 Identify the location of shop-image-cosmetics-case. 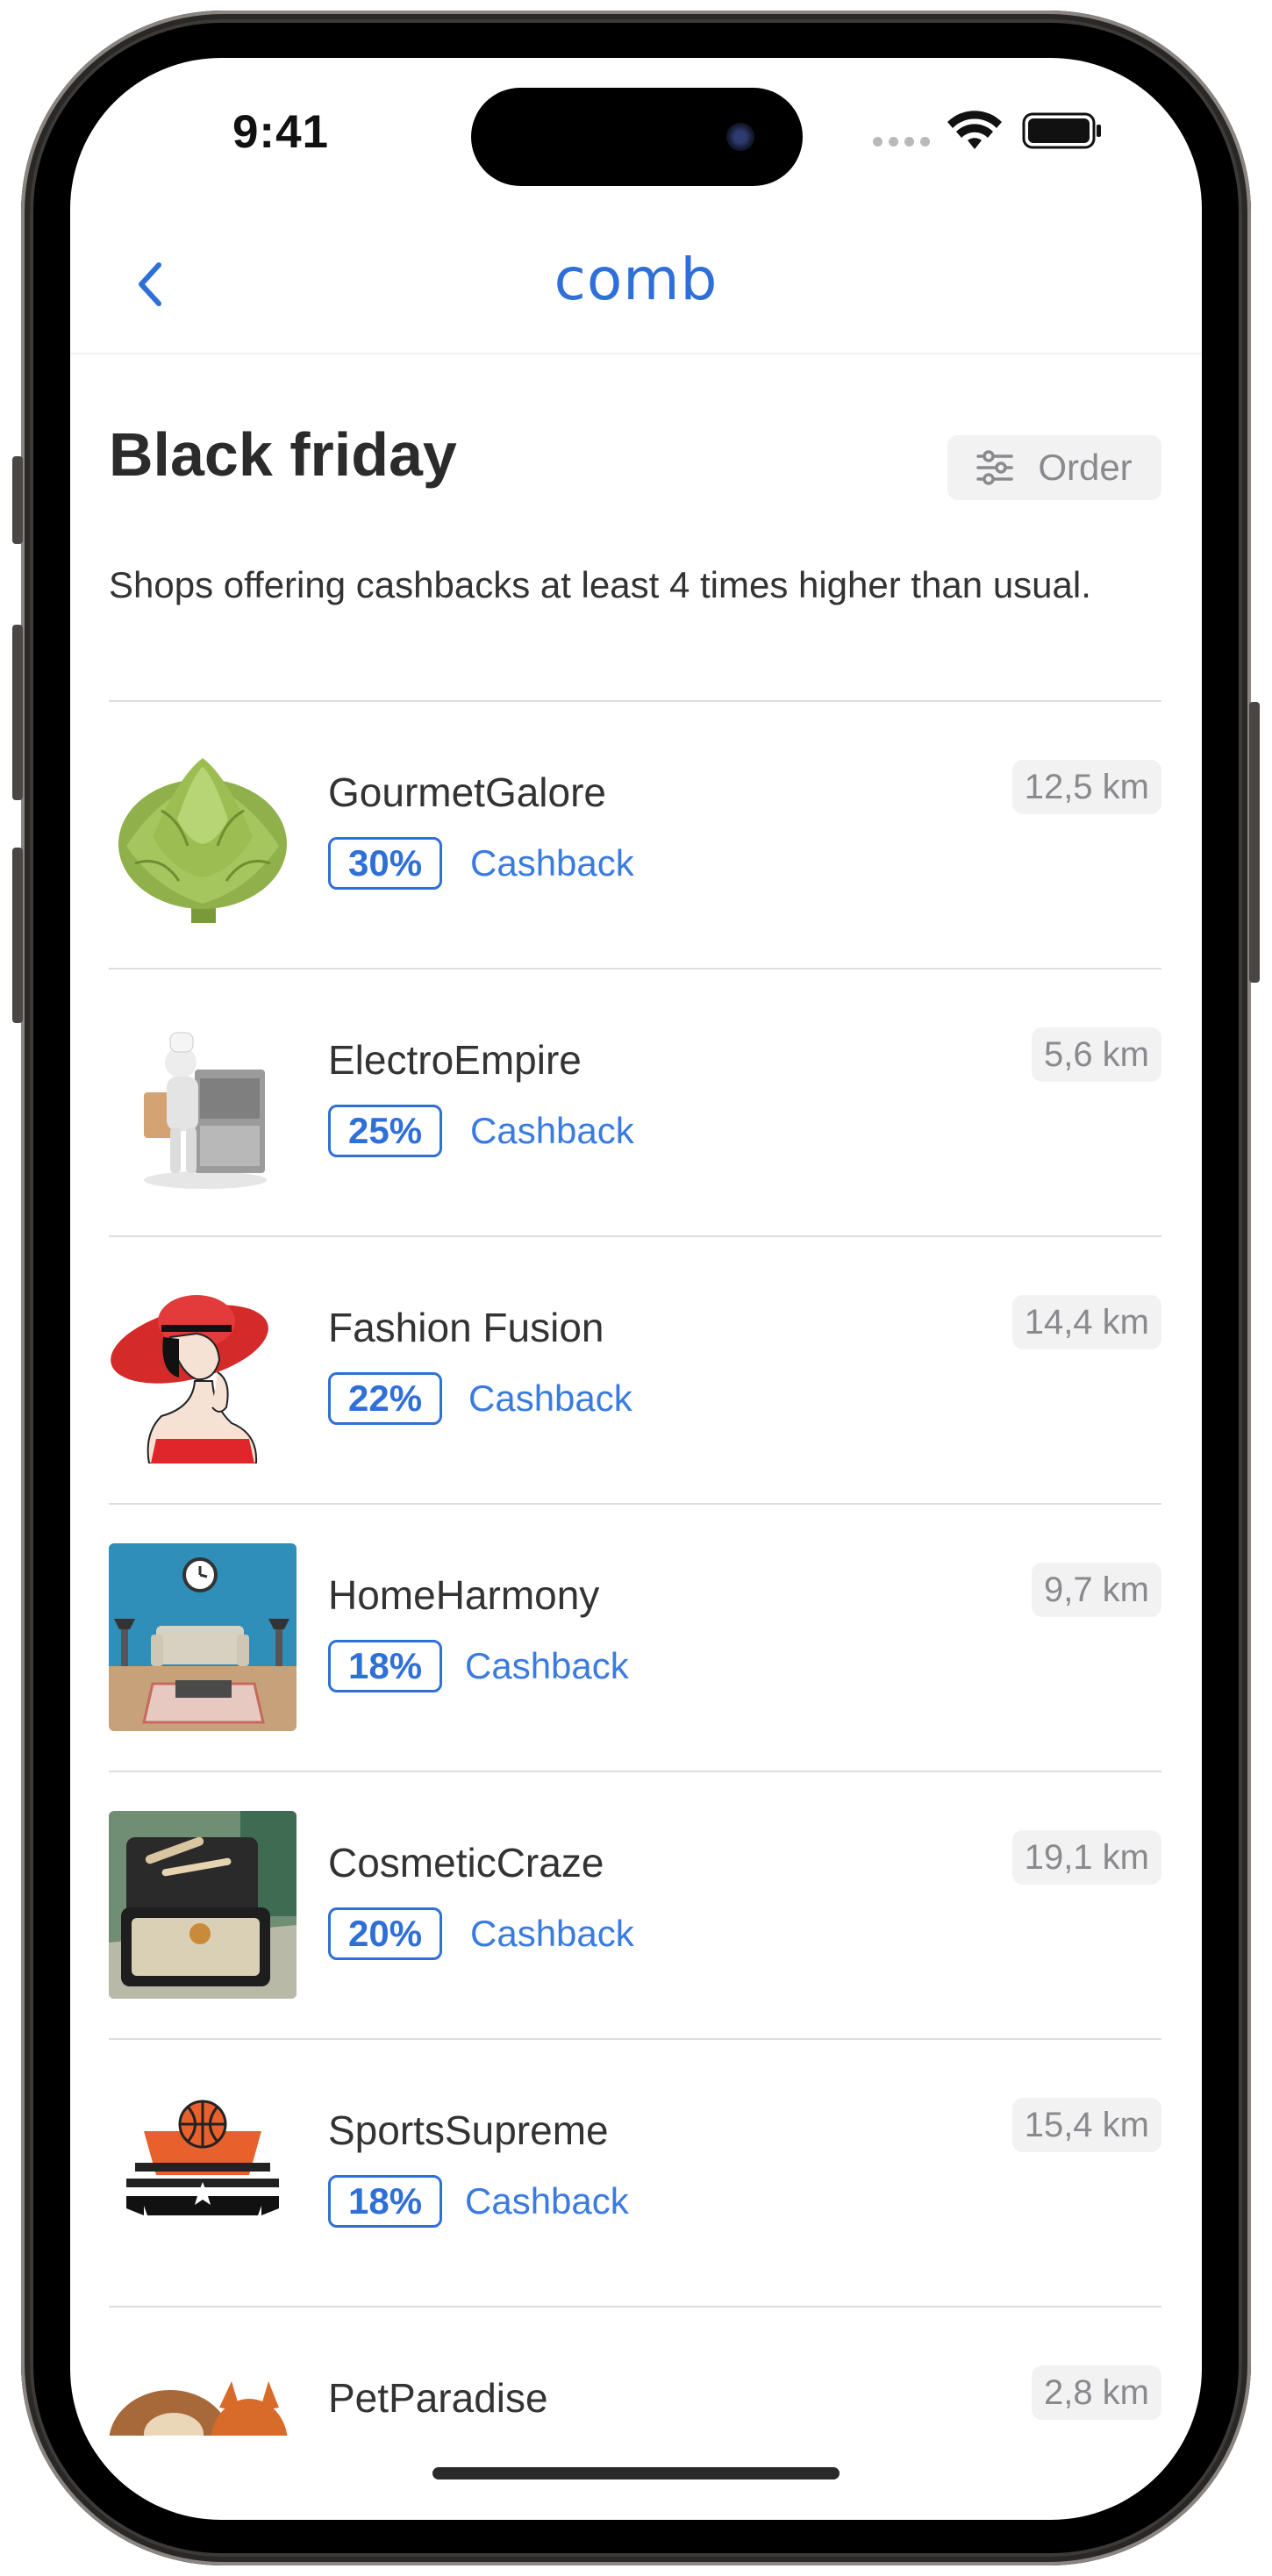
(203, 1905).